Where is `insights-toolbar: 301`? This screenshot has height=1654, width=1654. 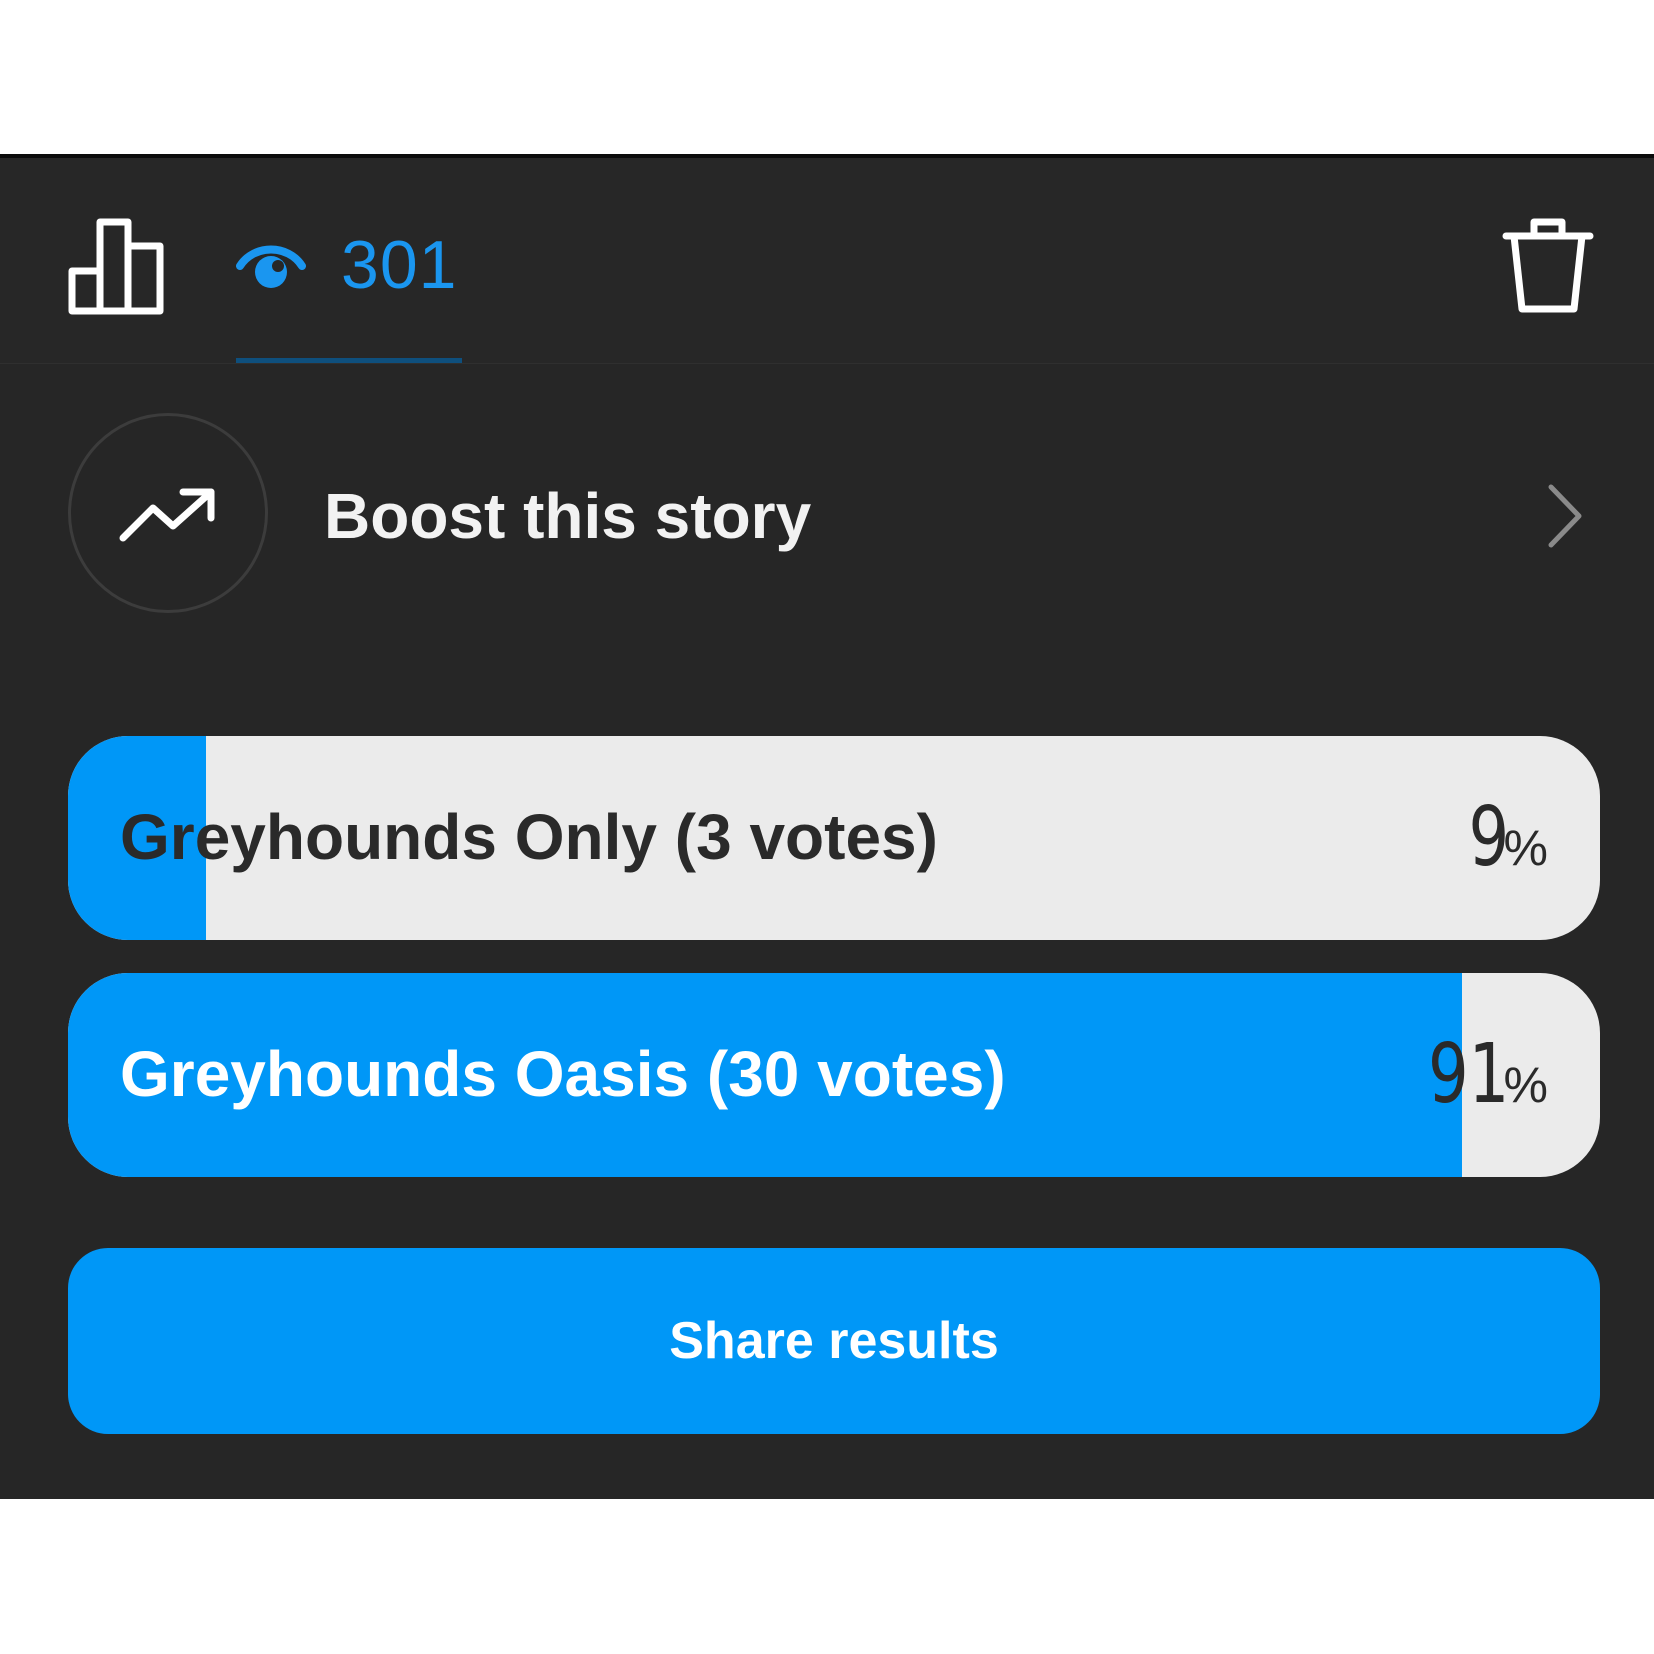 insights-toolbar: 301 is located at coordinates (827, 261).